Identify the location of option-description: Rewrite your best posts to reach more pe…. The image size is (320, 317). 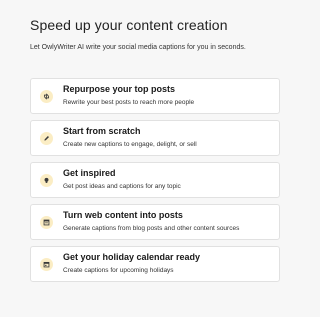
(129, 102).